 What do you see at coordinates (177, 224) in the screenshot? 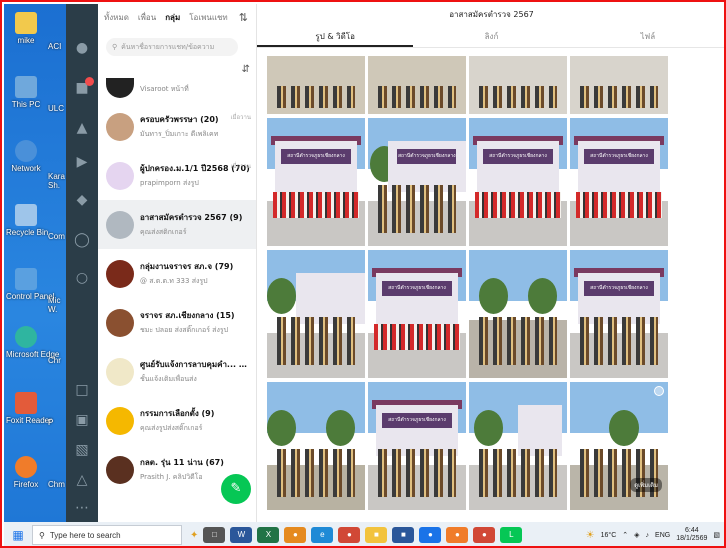
I see `chat-item-selected: อาสาสมัครตำรวจ 2567 (9) คุณส่งสติกเกอร์` at bounding box center [177, 224].